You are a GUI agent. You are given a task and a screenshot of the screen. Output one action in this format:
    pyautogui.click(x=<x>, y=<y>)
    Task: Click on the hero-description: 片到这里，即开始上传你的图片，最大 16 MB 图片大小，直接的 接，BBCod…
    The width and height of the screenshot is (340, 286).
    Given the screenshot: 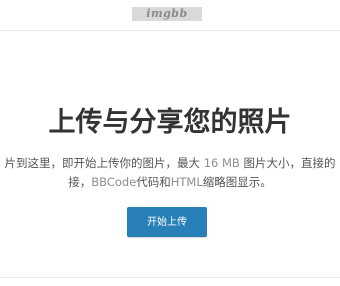 What is the action you would take?
    pyautogui.click(x=170, y=173)
    